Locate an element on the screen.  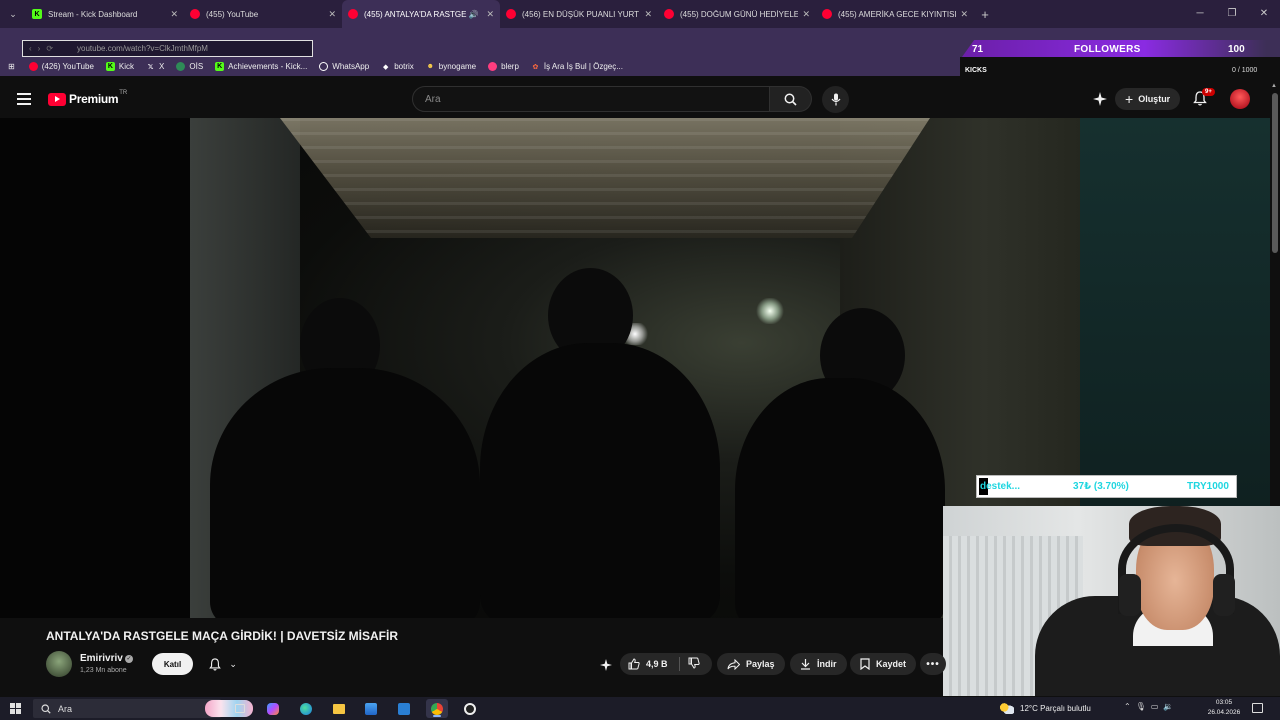
address-url: youtube.com/watch?v=ClkJmthMfpM is located at coordinates (142, 48).